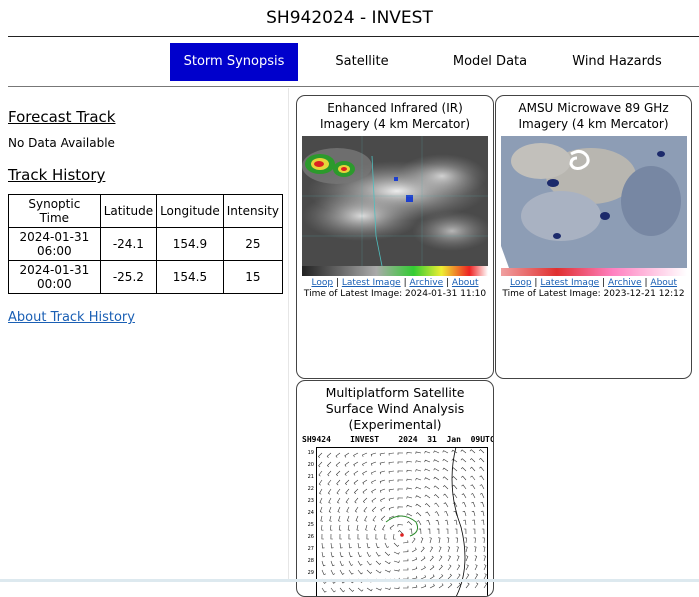 Image resolution: width=699 pixels, height=597 pixels. What do you see at coordinates (625, 283) in the screenshot?
I see `mw-archive-link: Archive` at bounding box center [625, 283].